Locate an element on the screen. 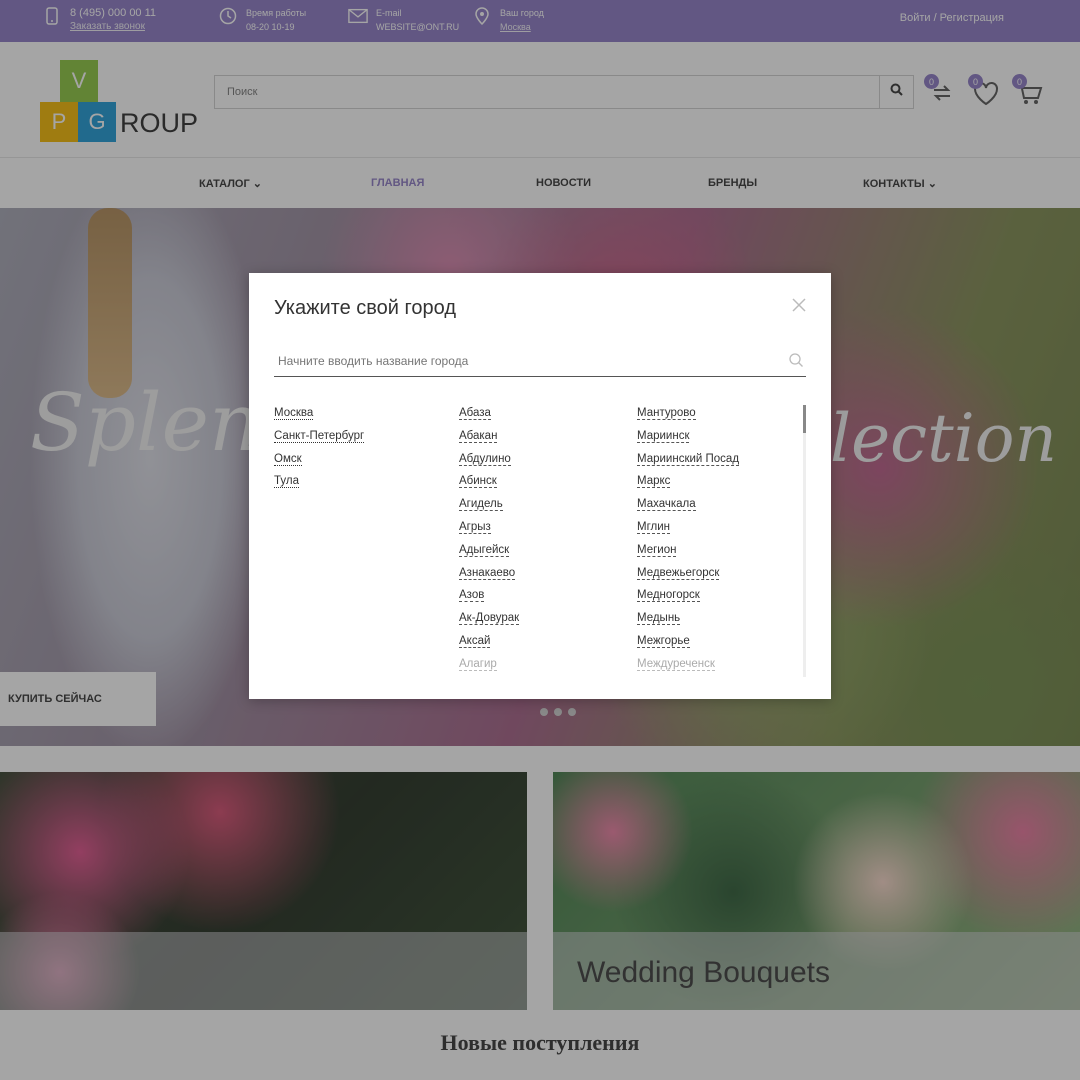 The height and width of the screenshot is (1080, 1080). scrollbar-thumb is located at coordinates (804, 419).